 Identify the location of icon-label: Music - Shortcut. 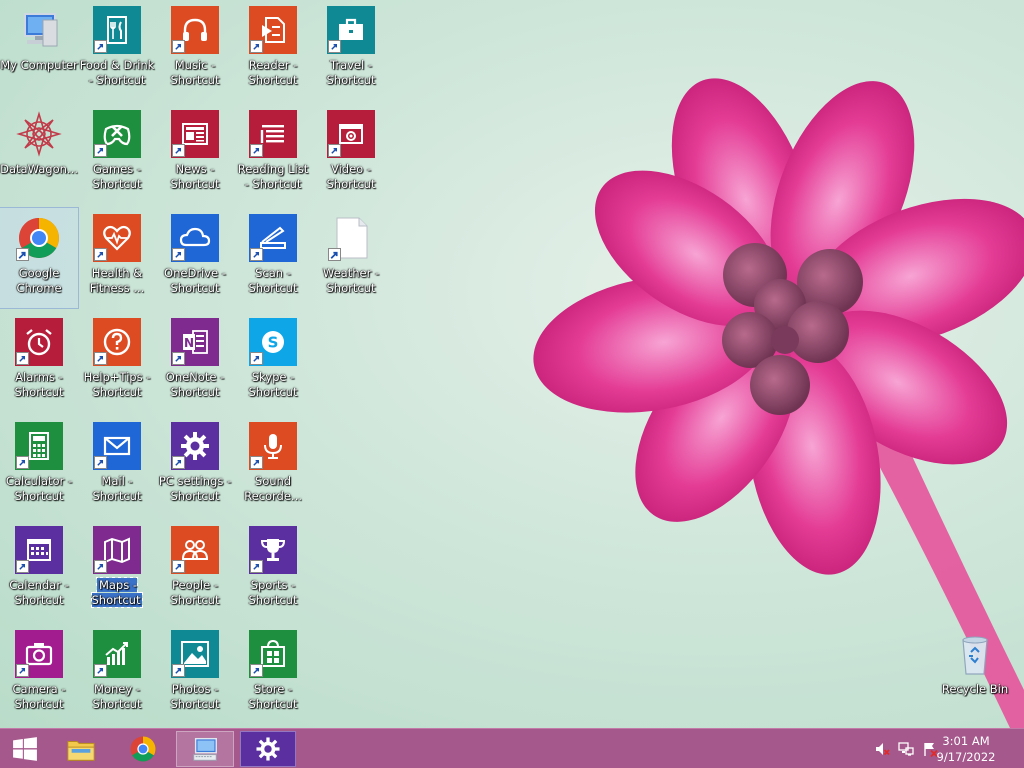
(195, 72).